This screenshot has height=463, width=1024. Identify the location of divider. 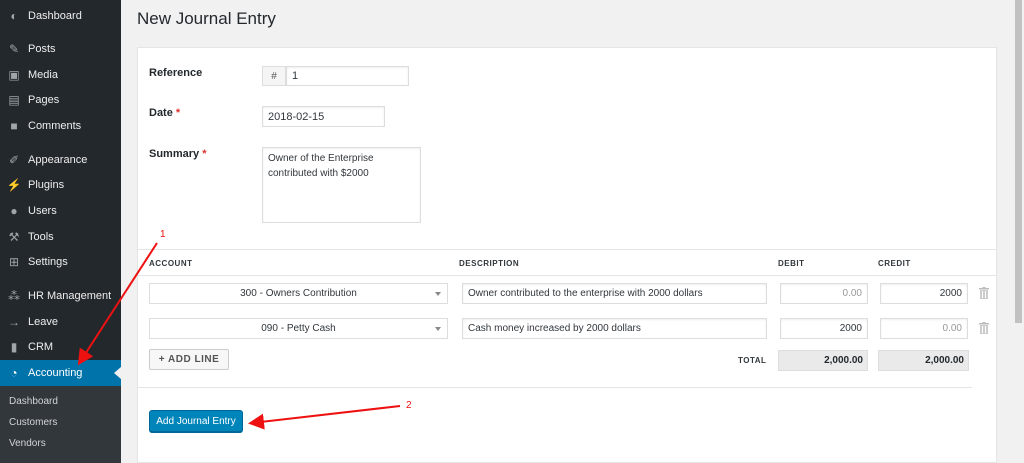
(555, 387).